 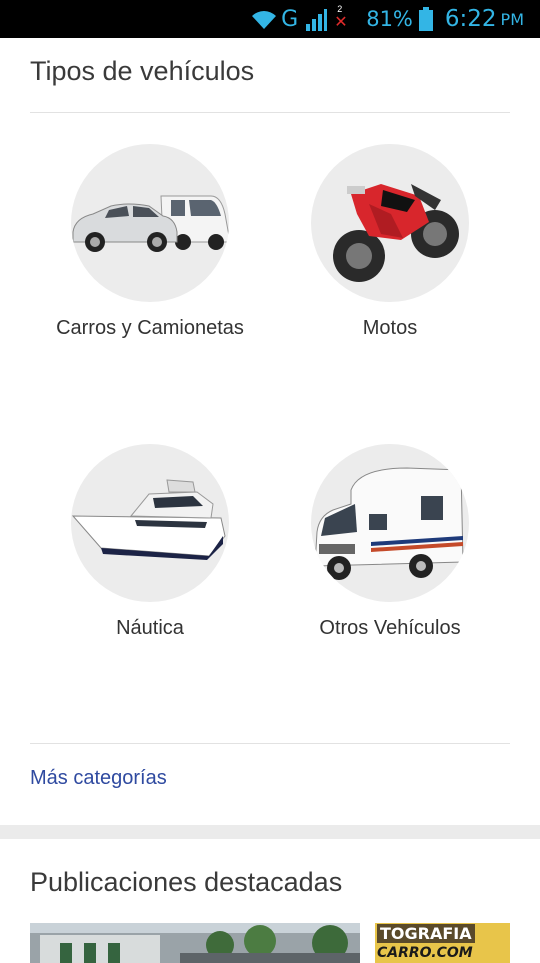 What do you see at coordinates (150, 523) in the screenshot?
I see `yacht-image` at bounding box center [150, 523].